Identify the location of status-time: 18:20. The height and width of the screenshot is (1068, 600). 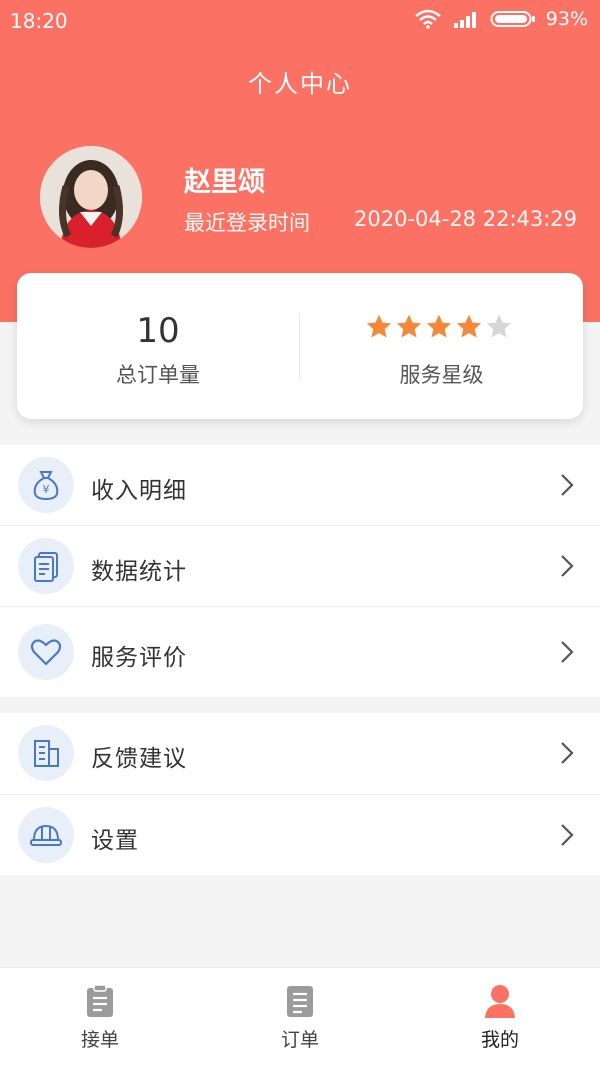
(39, 21).